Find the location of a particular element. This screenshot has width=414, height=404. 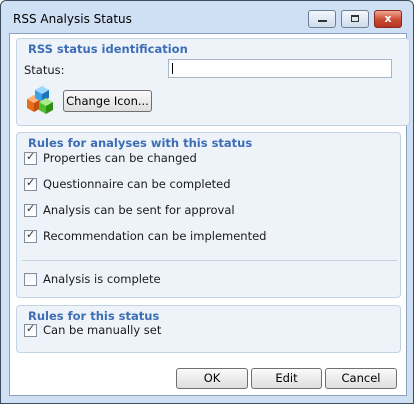

checkbox-analysis-complete is located at coordinates (30, 279).